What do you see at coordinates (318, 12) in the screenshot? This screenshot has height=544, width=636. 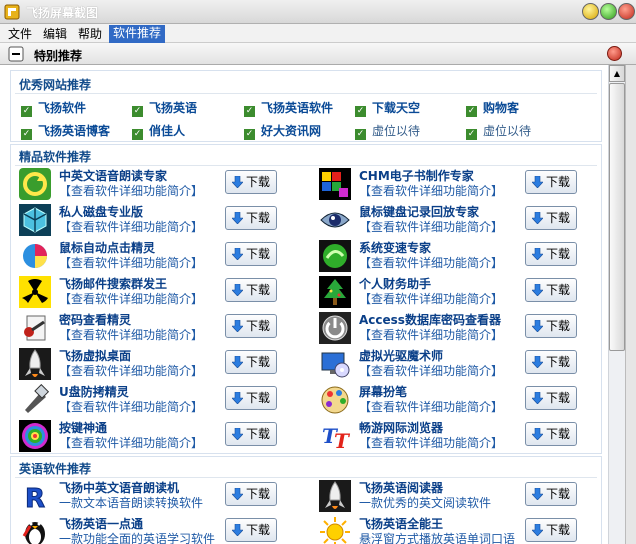 I see `title-bar: 飞扬屏幕截图` at bounding box center [318, 12].